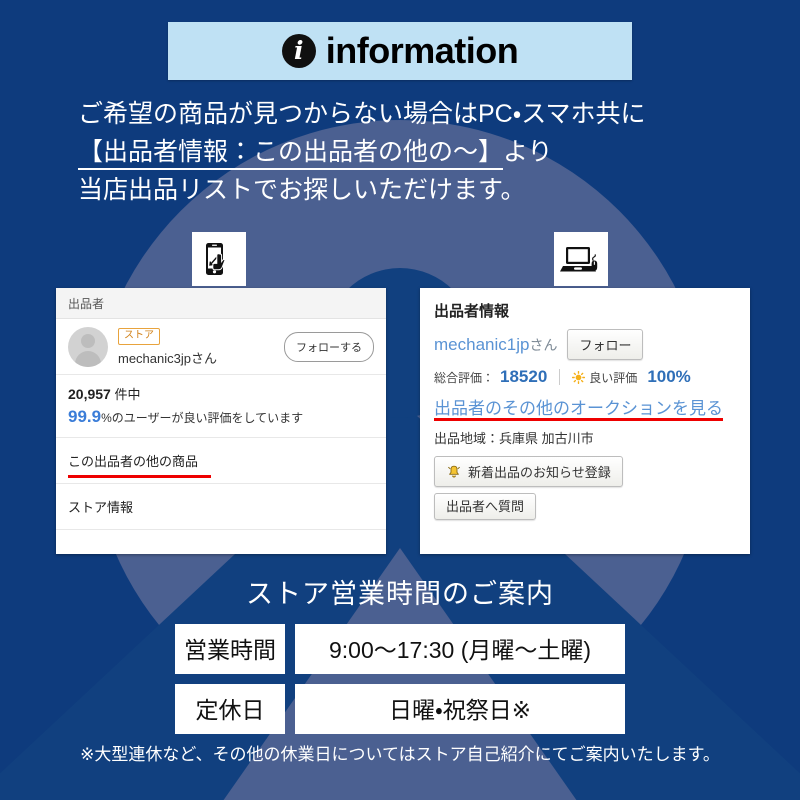 This screenshot has height=800, width=800. Describe the element at coordinates (460, 649) in the screenshot. I see `hours-row-value: 9:00〜17:30 (月曜〜土曜)` at that location.